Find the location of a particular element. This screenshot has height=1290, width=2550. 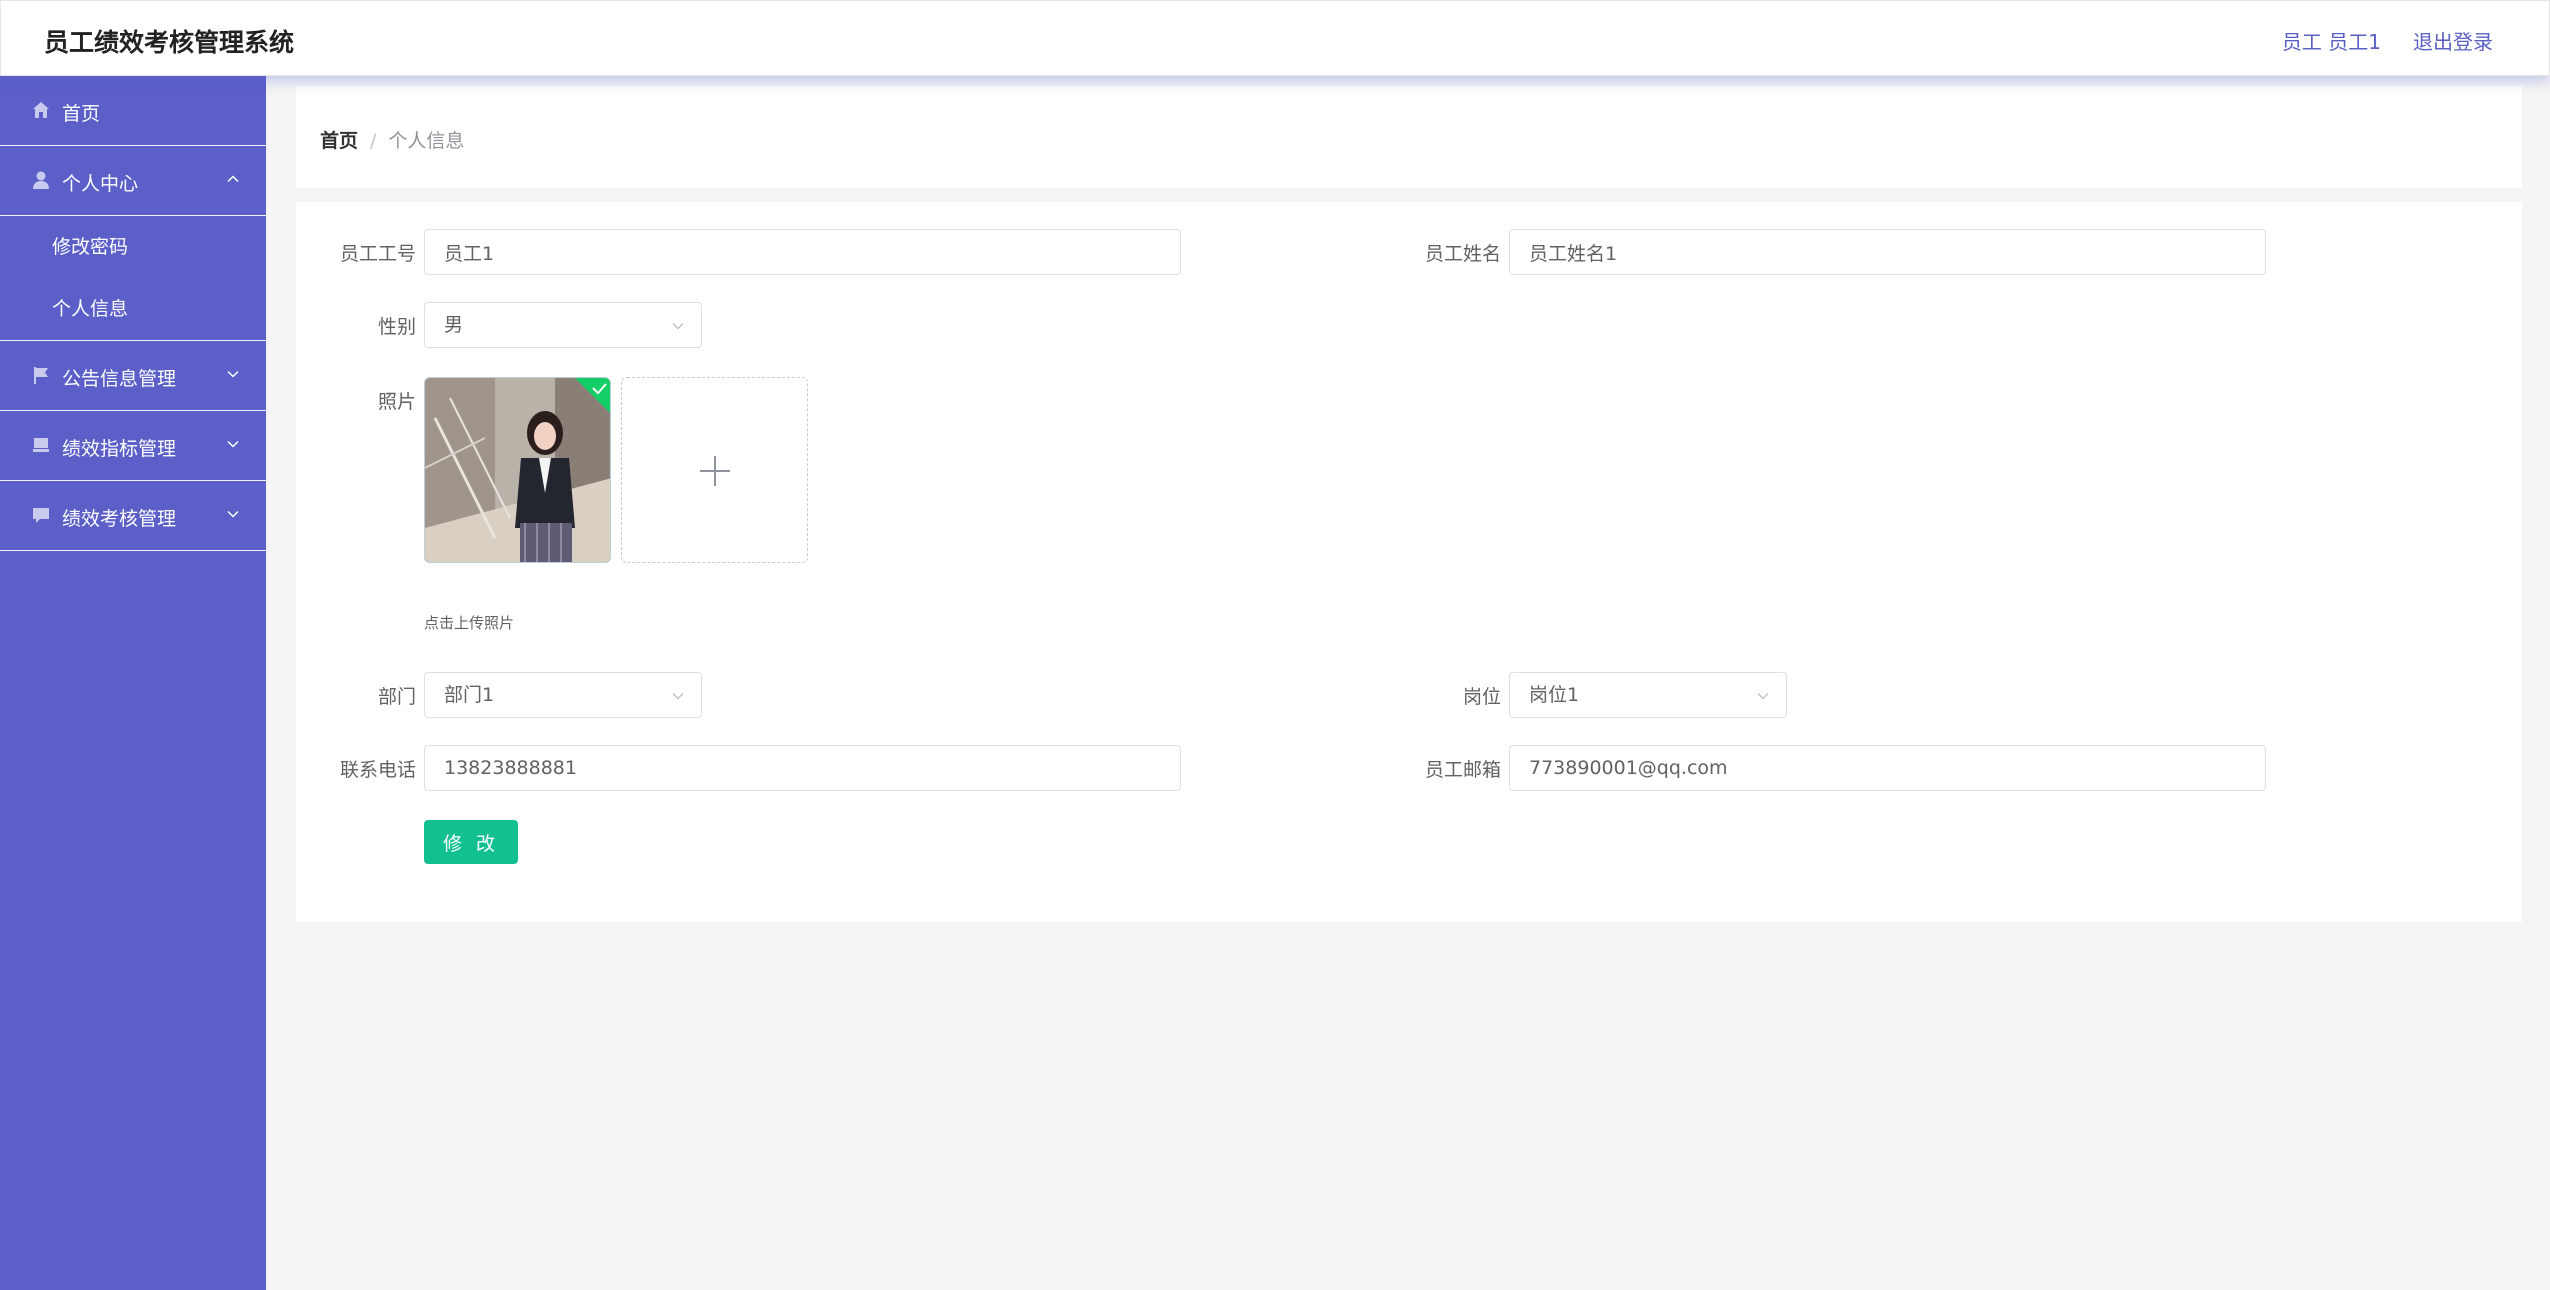

position-select: 岗位1 is located at coordinates (1648, 695).